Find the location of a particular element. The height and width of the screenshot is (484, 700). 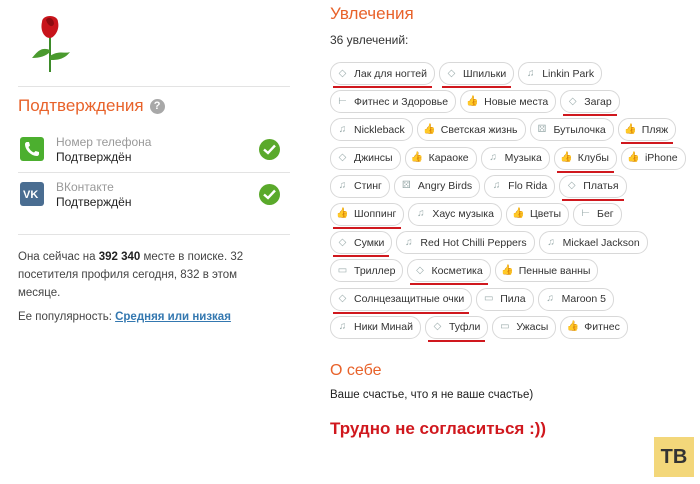

popularity-link: Средняя или низкая is located at coordinates (173, 317).